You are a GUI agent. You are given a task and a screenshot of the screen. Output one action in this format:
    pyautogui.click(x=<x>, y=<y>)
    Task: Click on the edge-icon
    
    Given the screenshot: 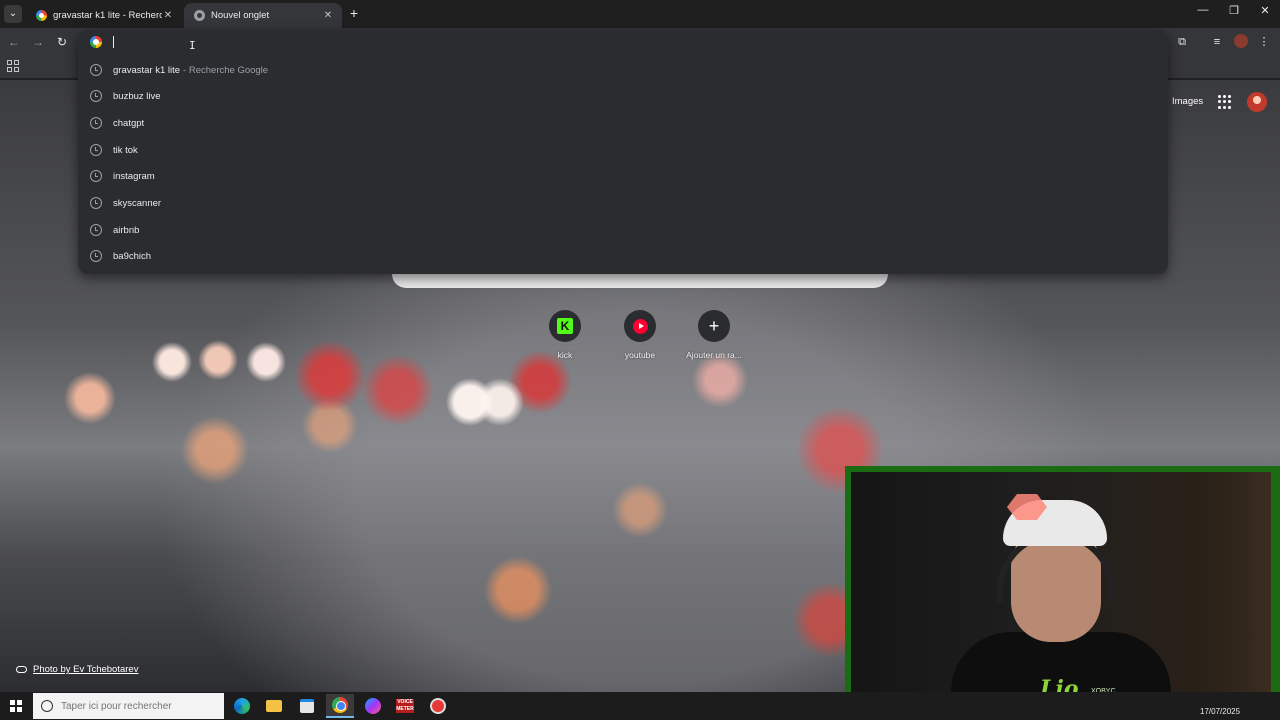 What is the action you would take?
    pyautogui.click(x=242, y=706)
    